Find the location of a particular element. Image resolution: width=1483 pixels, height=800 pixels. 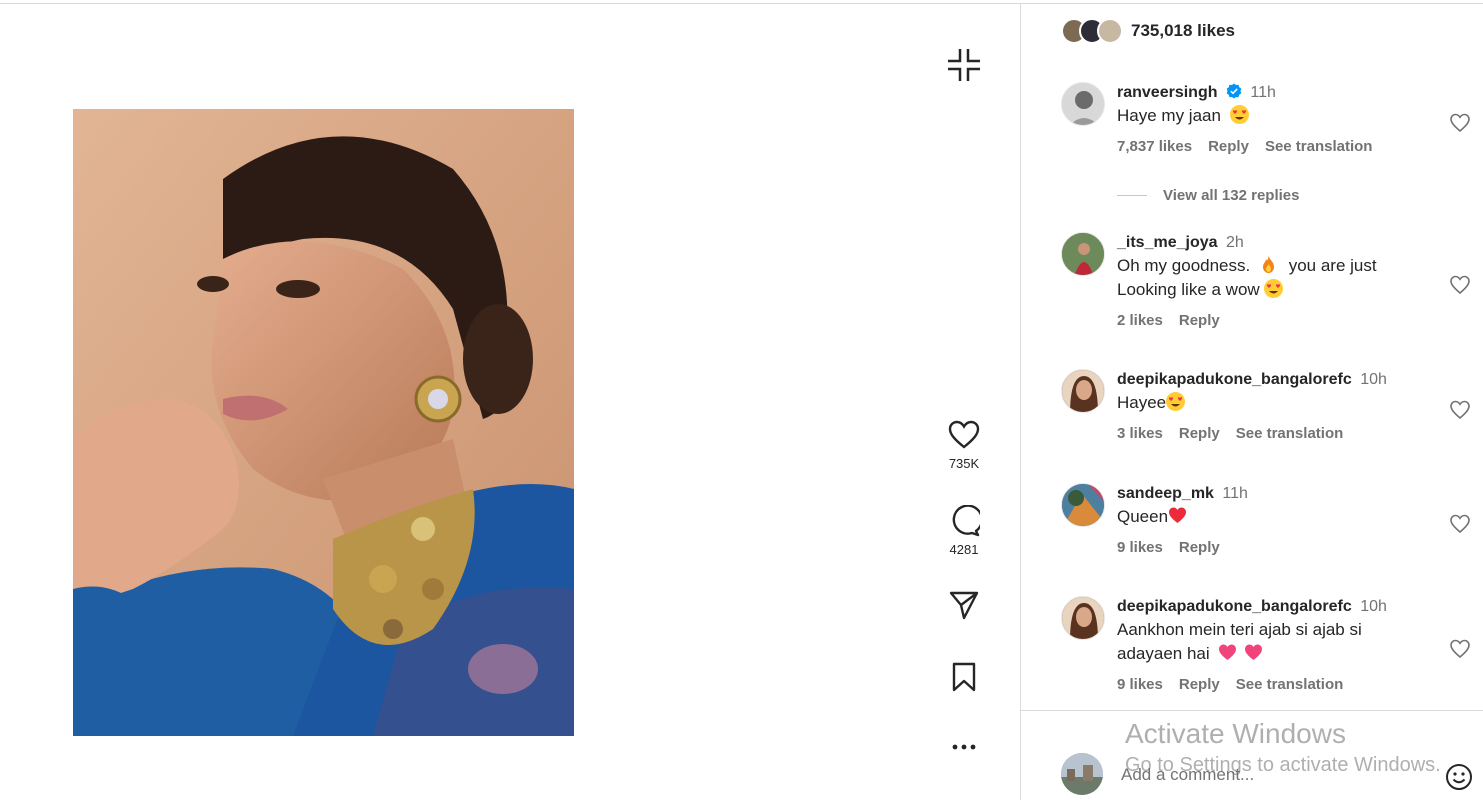

comment-text-content: Queen is located at coordinates (1143, 516).